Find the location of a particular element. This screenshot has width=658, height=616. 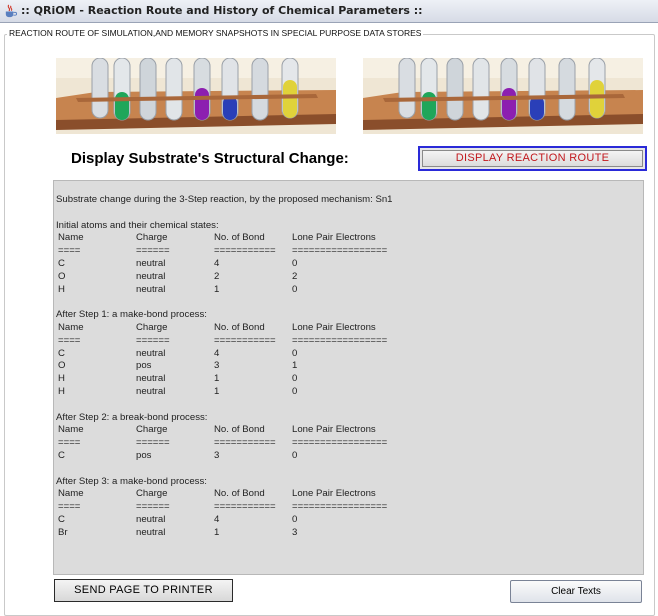

output-line: After Step 3: a make-bond process: is located at coordinates (131, 481).